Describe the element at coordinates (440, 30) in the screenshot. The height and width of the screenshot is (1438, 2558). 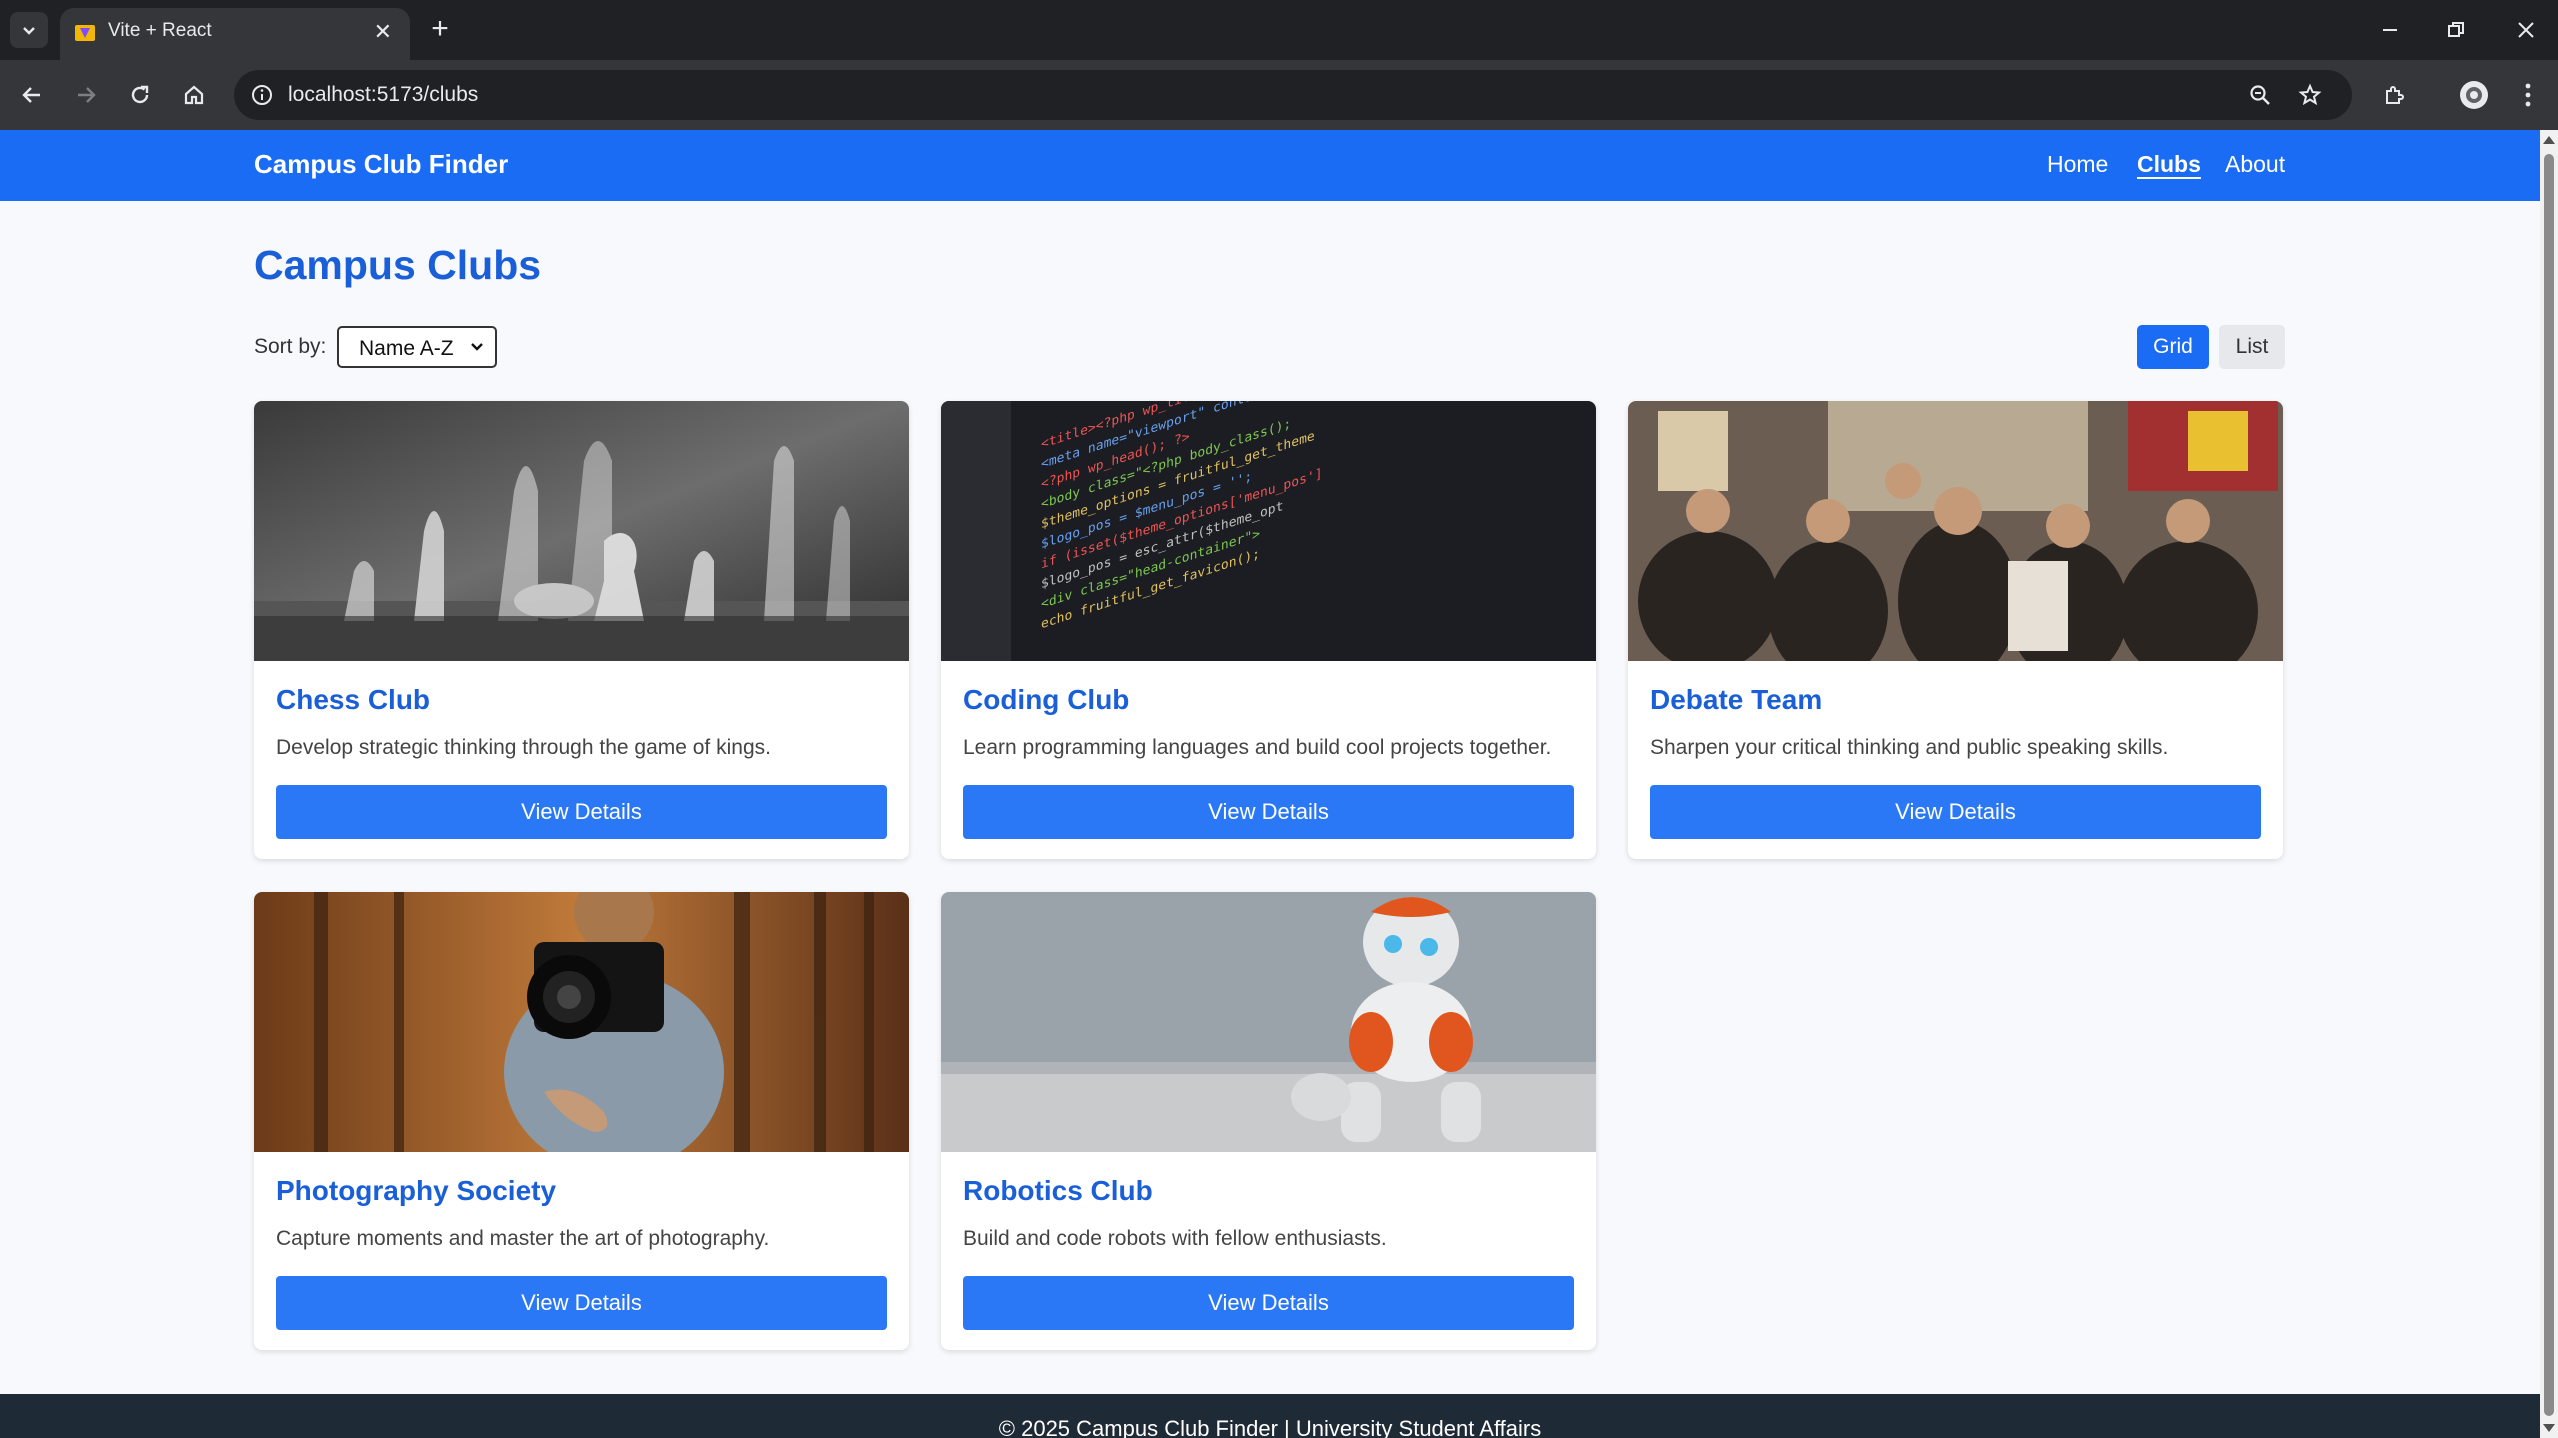
I see `new-tab-button: +` at that location.